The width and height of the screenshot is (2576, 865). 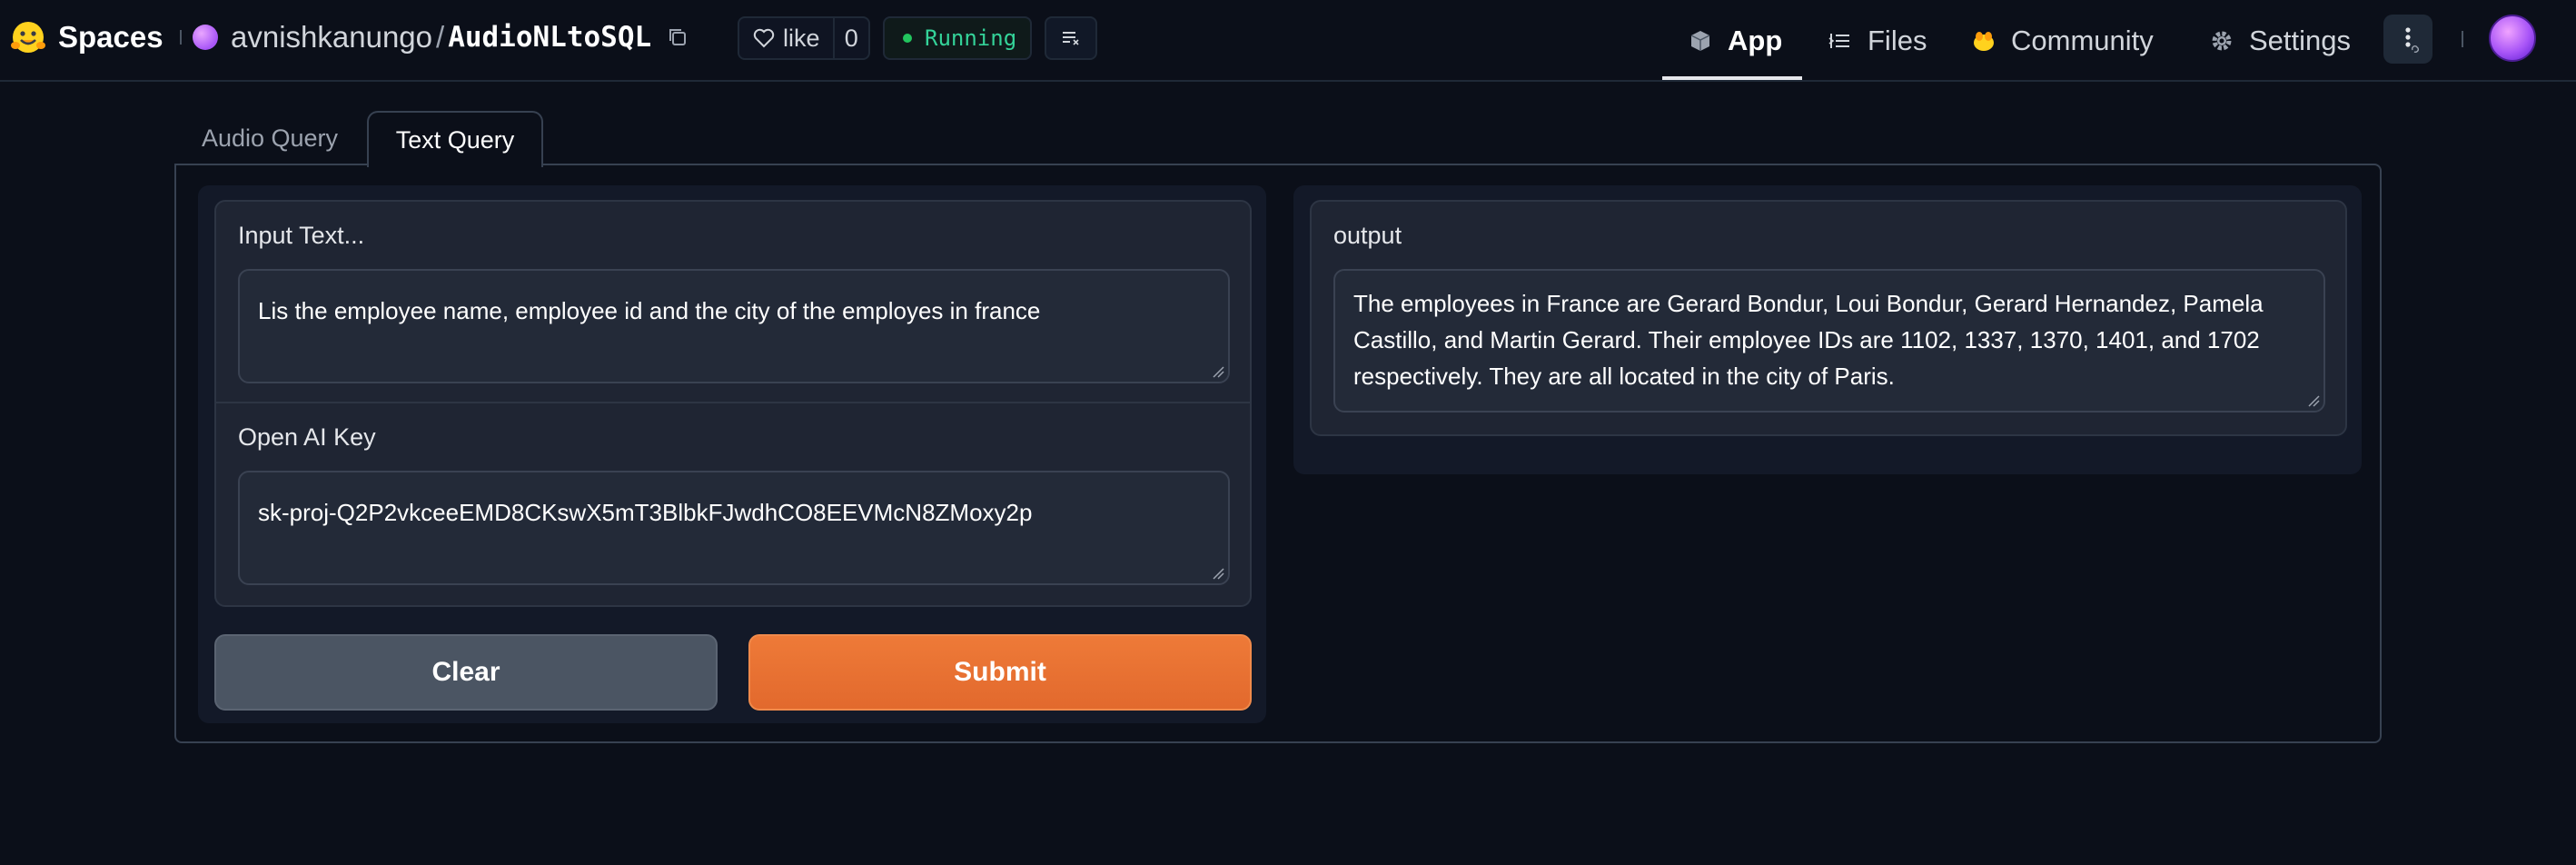 What do you see at coordinates (1755, 40) in the screenshot?
I see `nav-app-label: App` at bounding box center [1755, 40].